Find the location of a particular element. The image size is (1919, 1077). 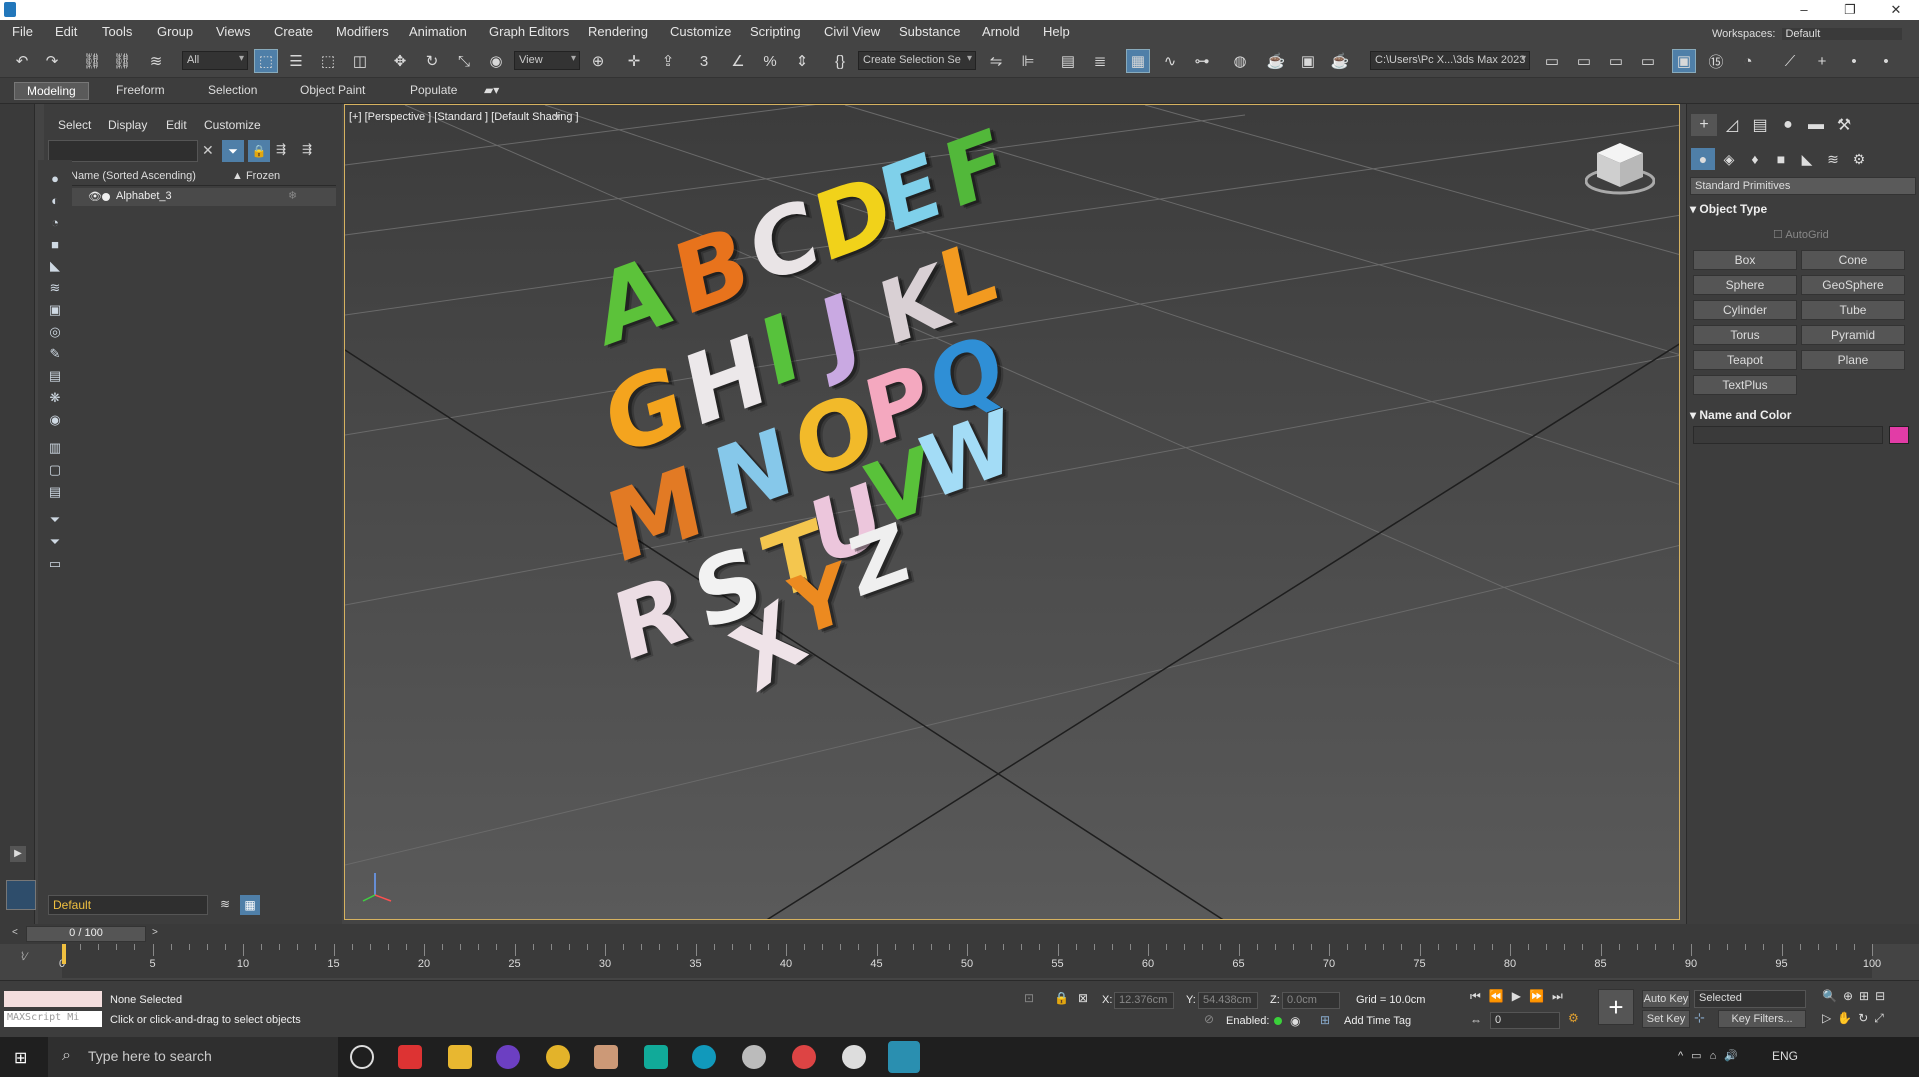

absolute-mode-icon: ⊠ is located at coordinates (1083, 998).